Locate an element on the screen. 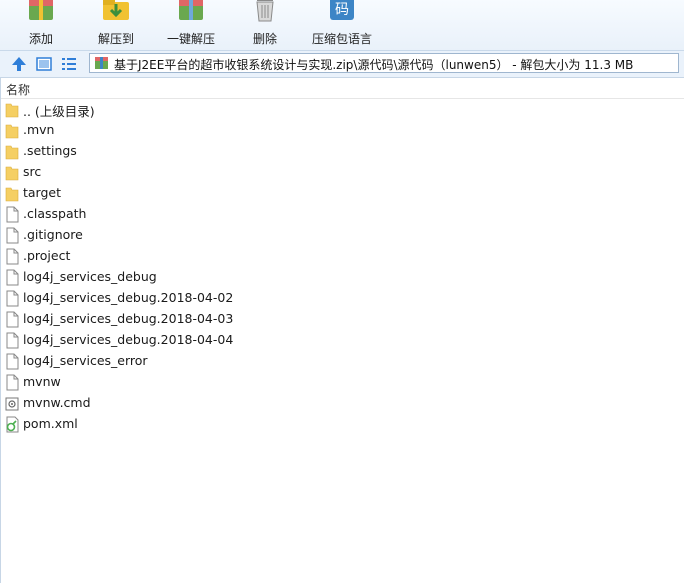 This screenshot has height=583, width=684. list-item: .. (上级目录) is located at coordinates (342, 109).